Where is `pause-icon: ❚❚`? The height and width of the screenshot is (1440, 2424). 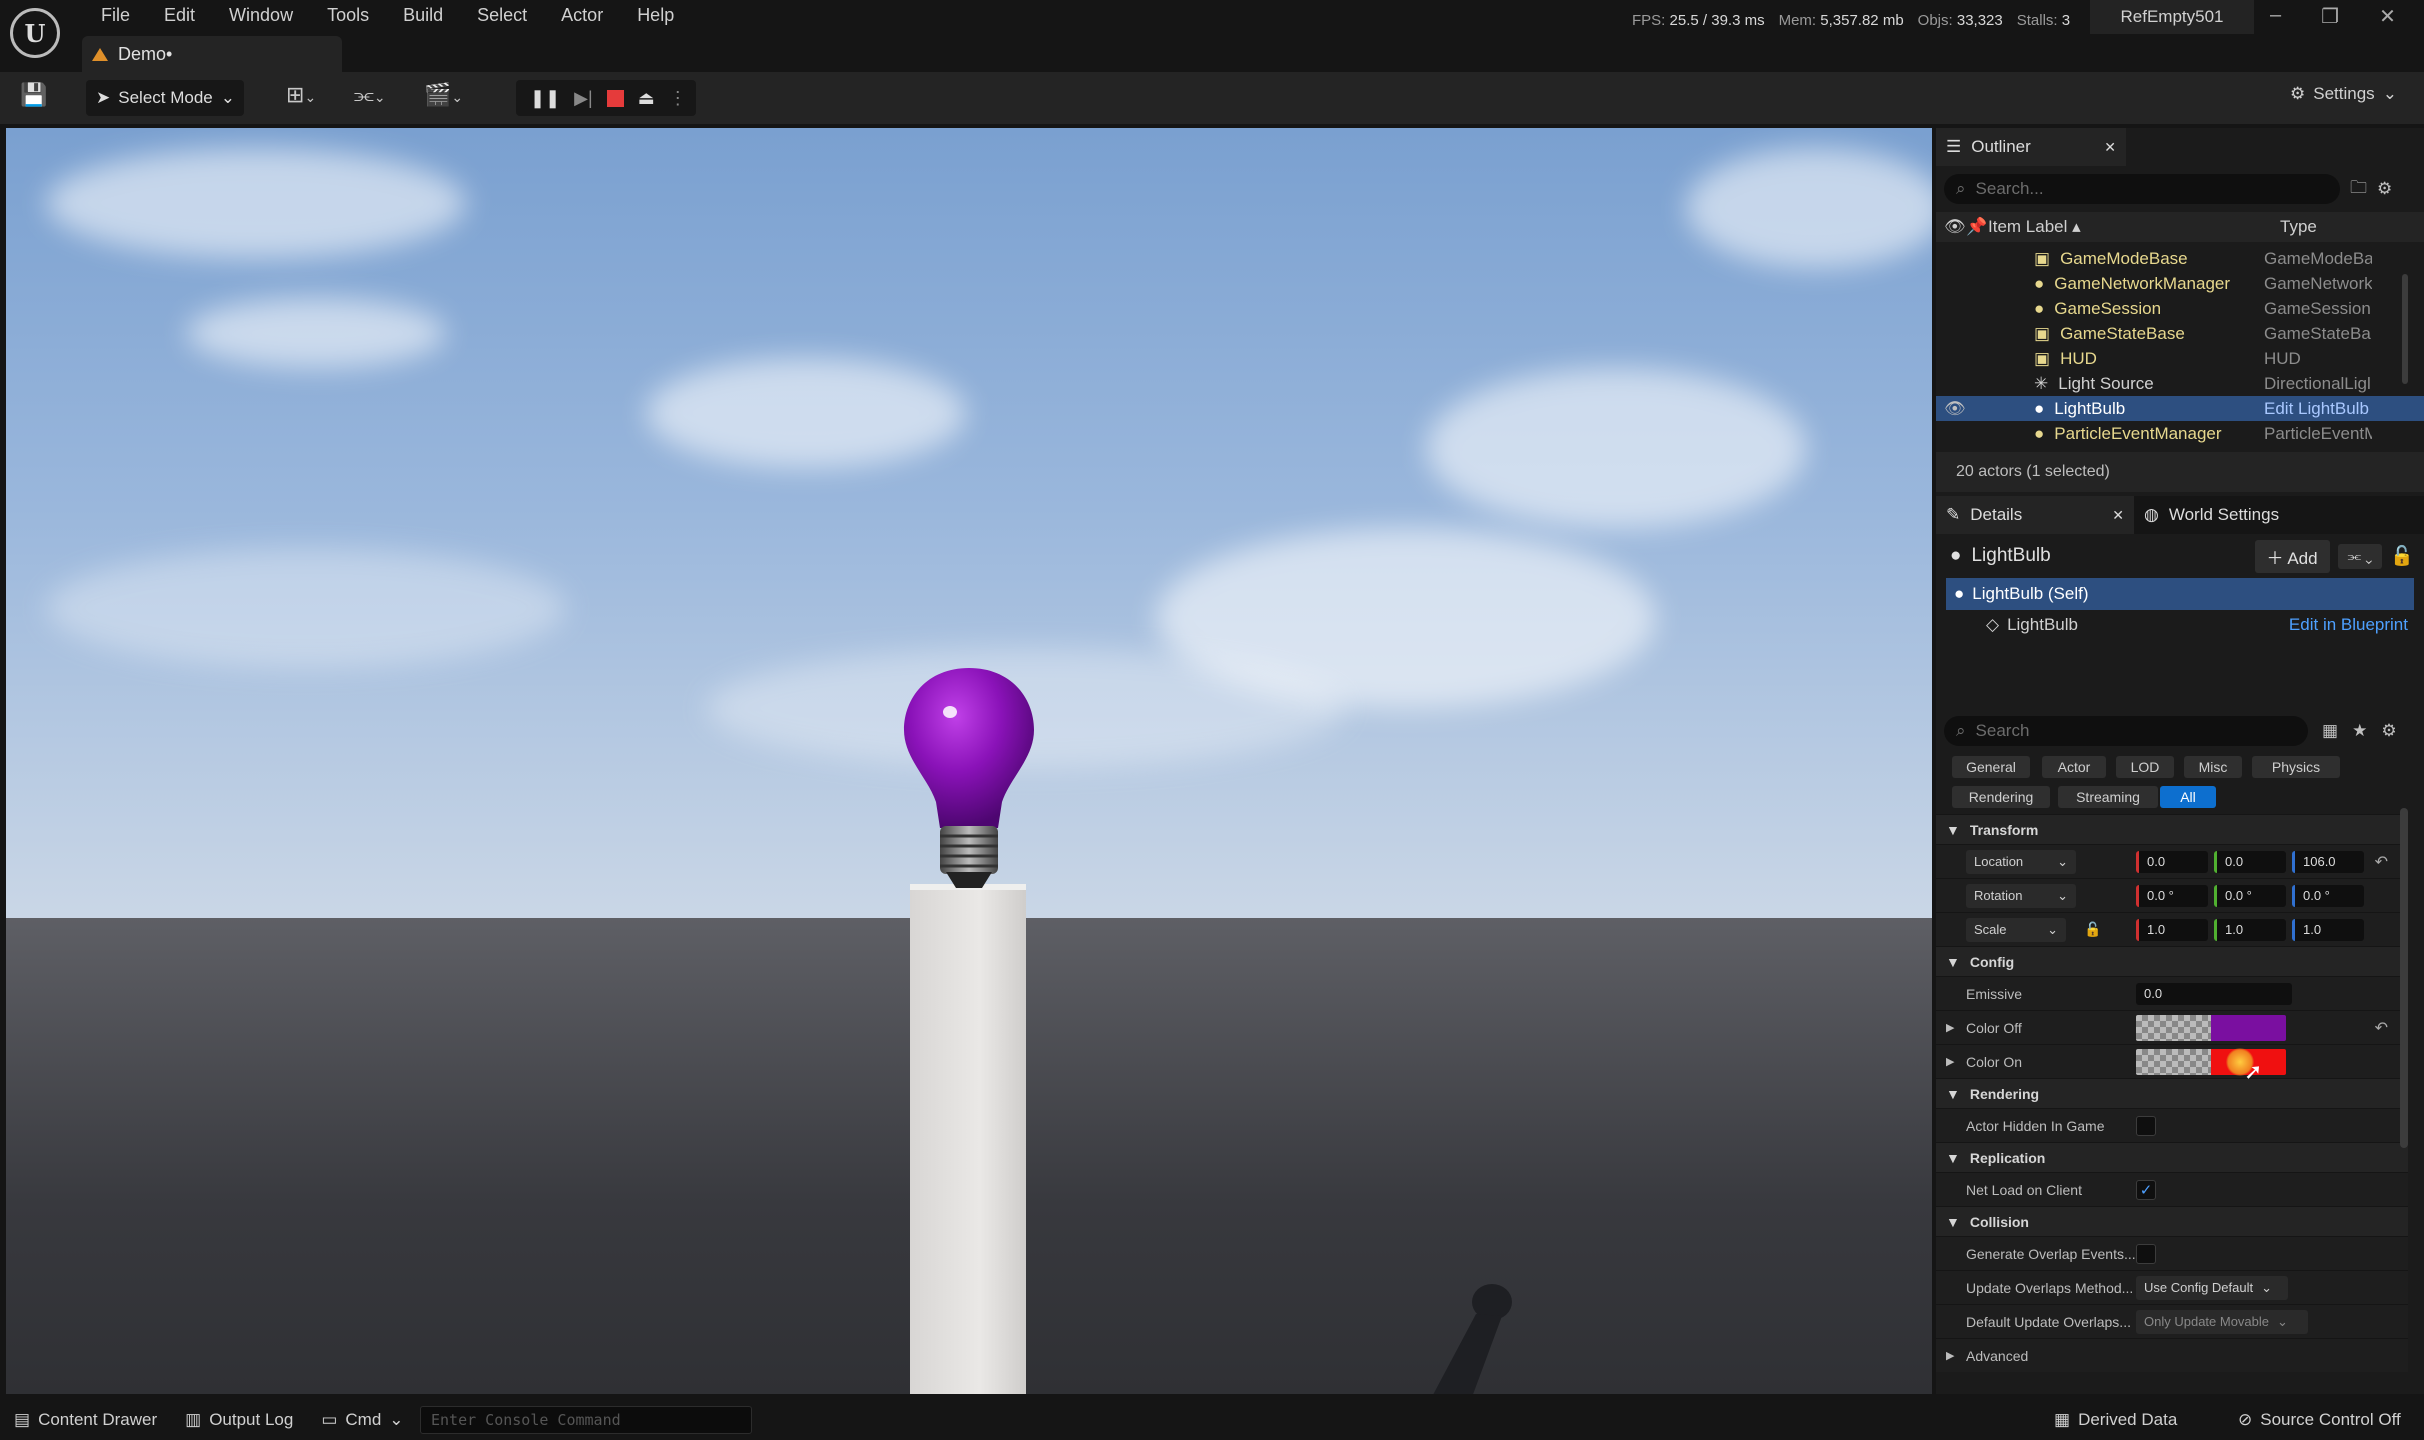 pause-icon: ❚❚ is located at coordinates (545, 98).